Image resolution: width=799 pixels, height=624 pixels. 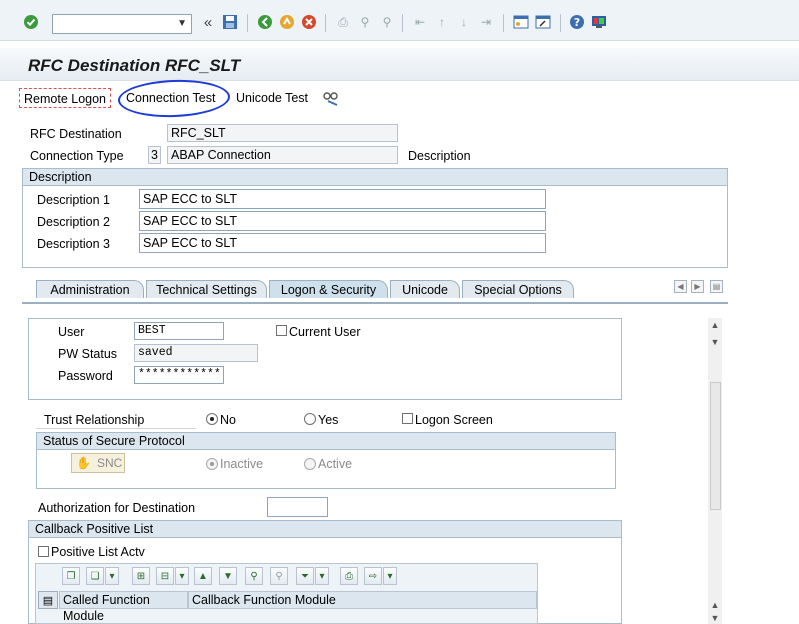 I want to click on trust-no-radio, so click(x=212, y=419).